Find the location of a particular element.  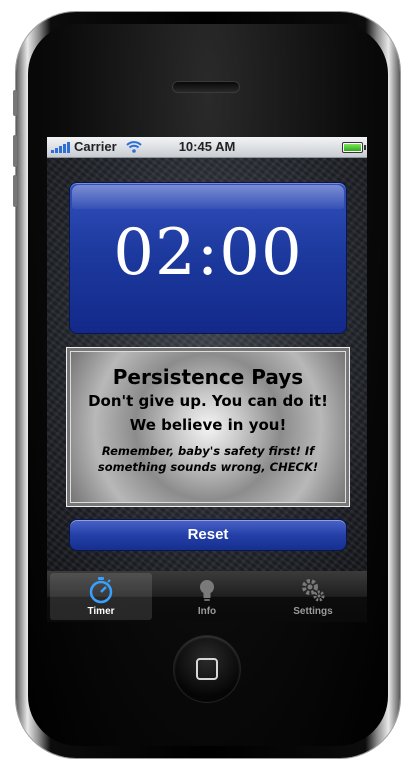

home-square-icon is located at coordinates (207, 669).